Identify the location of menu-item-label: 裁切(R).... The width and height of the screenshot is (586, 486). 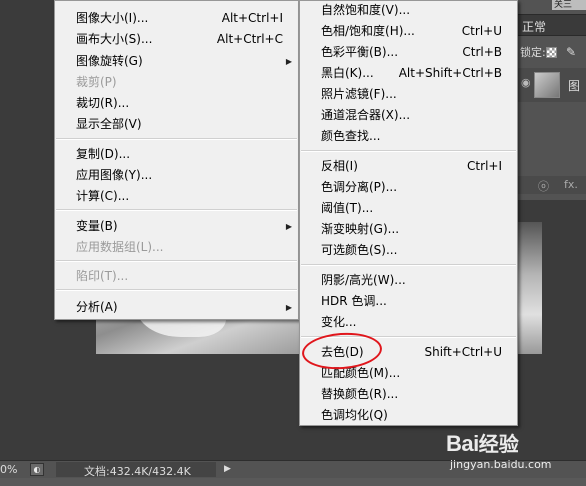
(103, 103).